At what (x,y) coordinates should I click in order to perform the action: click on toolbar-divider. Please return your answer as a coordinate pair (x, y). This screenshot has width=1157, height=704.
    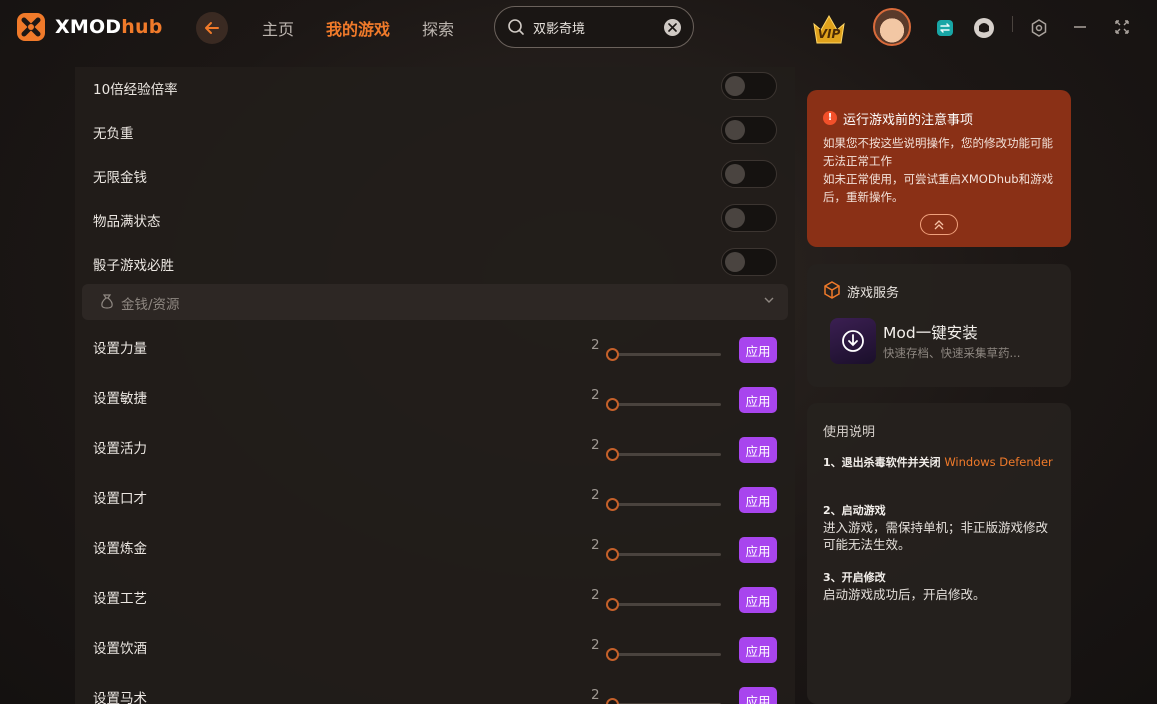
    Looking at the image, I should click on (1012, 24).